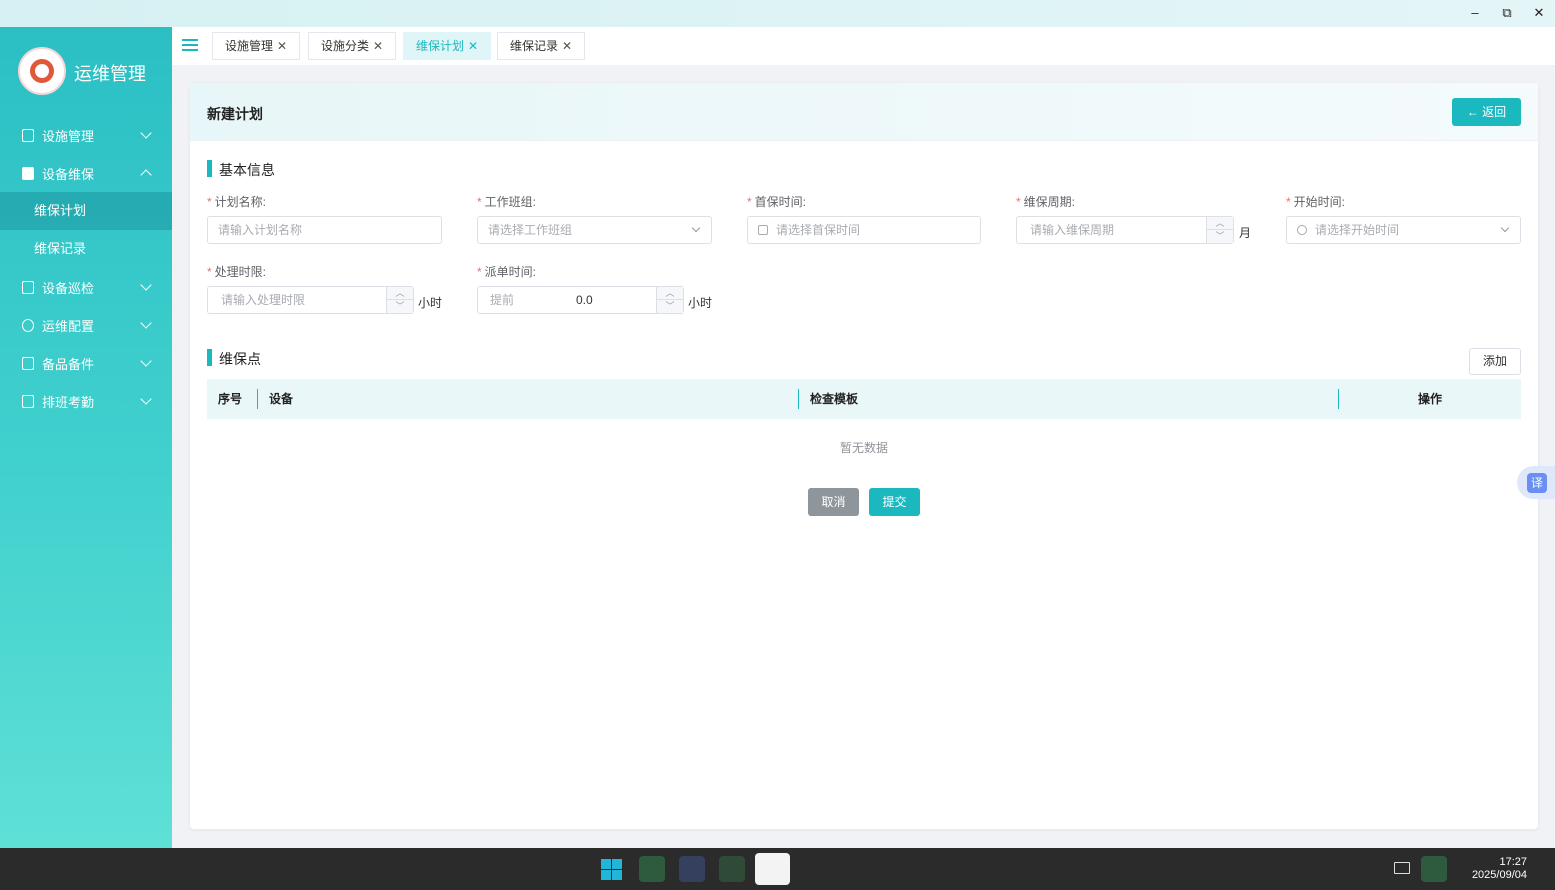 The height and width of the screenshot is (890, 1555). What do you see at coordinates (777, 202) in the screenshot?
I see `first-time-label: * 首保时间:` at bounding box center [777, 202].